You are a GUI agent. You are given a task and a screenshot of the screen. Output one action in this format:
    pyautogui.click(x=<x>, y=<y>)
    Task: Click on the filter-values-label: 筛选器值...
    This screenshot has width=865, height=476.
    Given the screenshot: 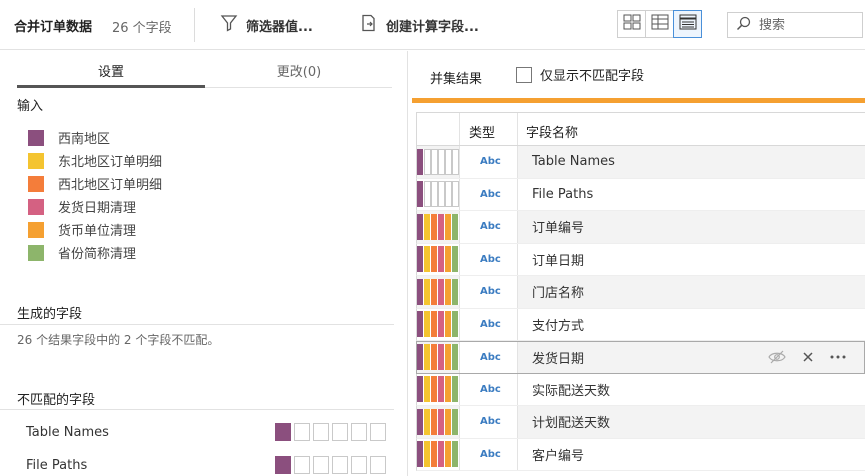 What is the action you would take?
    pyautogui.click(x=279, y=27)
    